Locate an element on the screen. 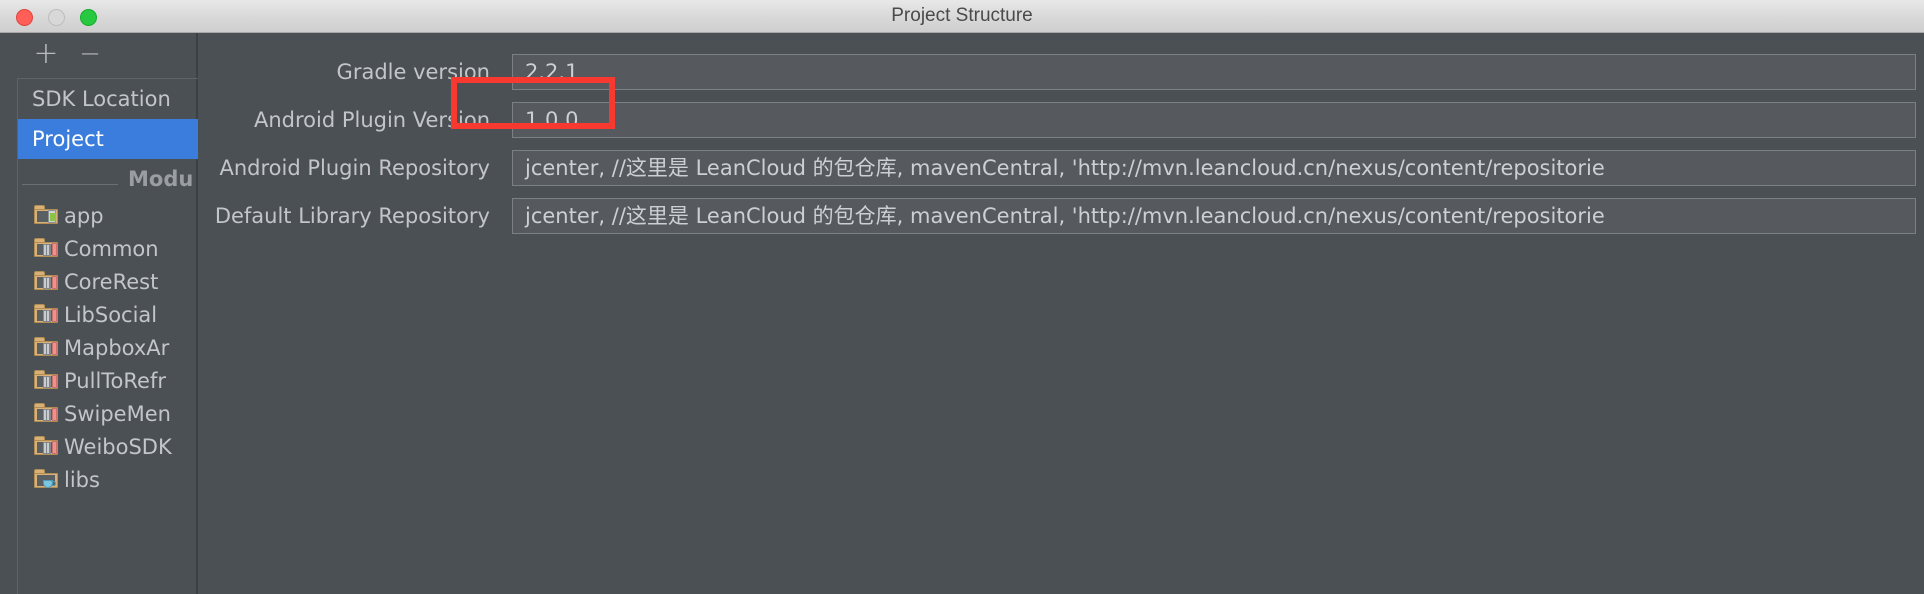 The image size is (1924, 594). row-android-plugin-version: Android Plugin Version 1.0.0 is located at coordinates (1062, 120).